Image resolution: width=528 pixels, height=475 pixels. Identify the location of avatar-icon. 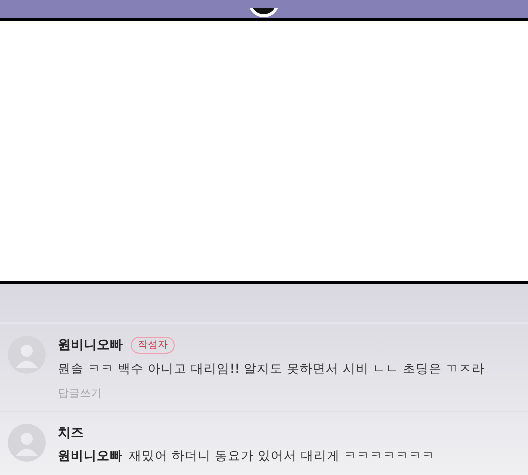
(27, 443).